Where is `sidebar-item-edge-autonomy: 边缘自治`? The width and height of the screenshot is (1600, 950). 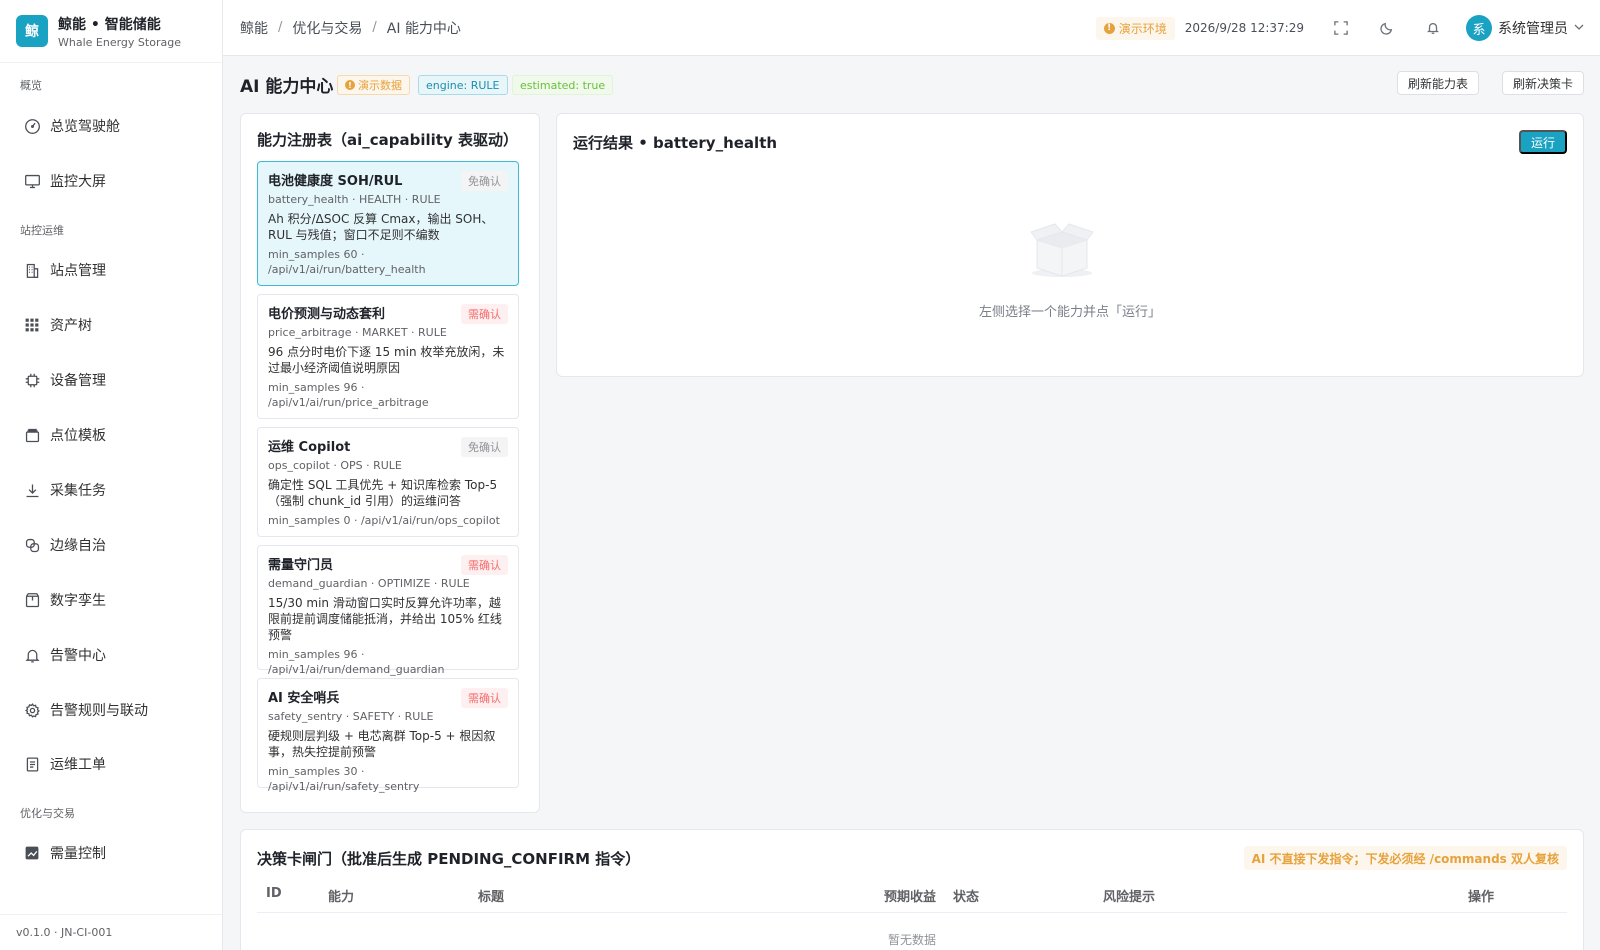 sidebar-item-edge-autonomy: 边缘自治 is located at coordinates (111, 545).